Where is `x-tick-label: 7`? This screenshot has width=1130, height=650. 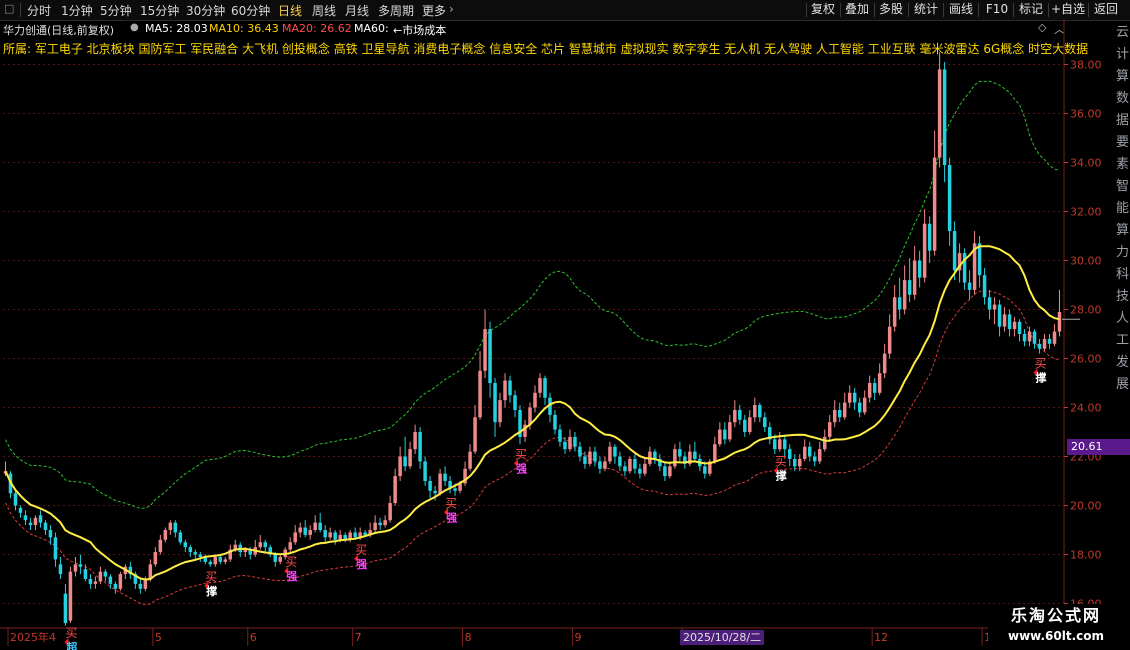 x-tick-label: 7 is located at coordinates (358, 637).